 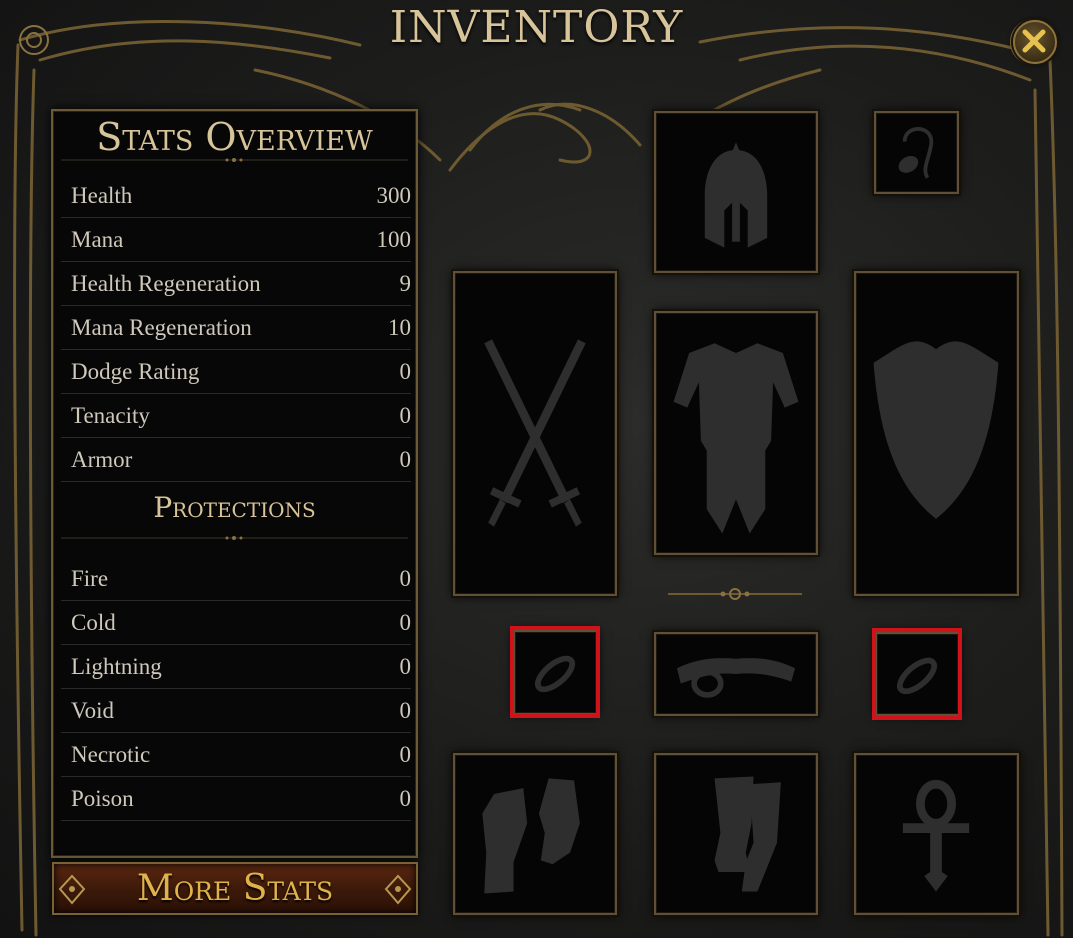 What do you see at coordinates (236, 372) in the screenshot?
I see `stat-row-dodge-rating: Dodge Rating 0` at bounding box center [236, 372].